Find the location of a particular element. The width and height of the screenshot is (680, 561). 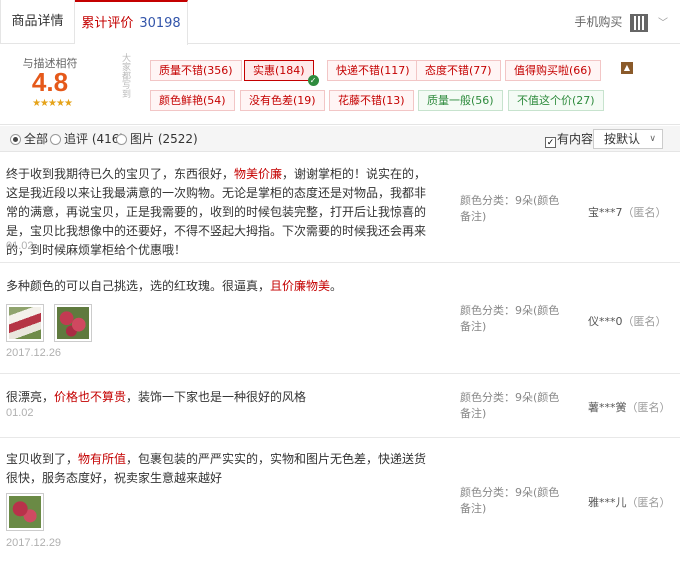

filter-all-radio: 全部 is located at coordinates (29, 139).